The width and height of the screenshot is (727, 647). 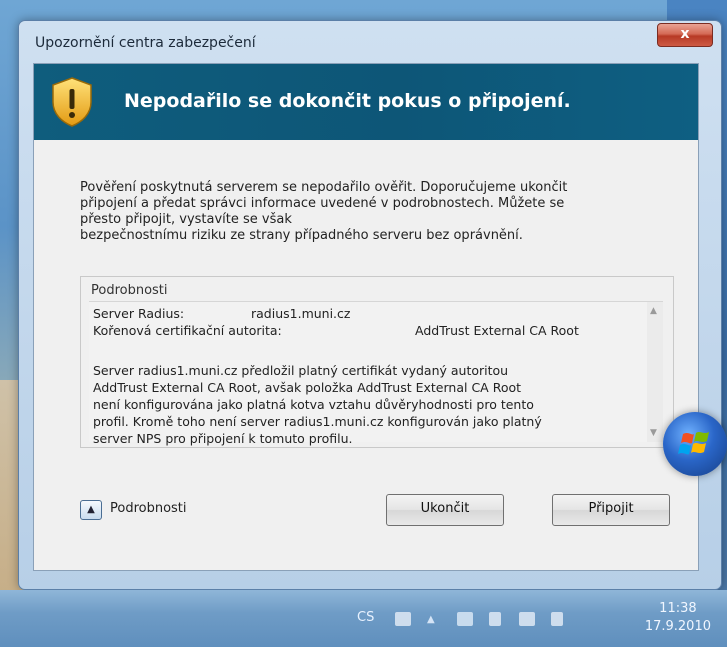 I want to click on language-indicator: CS, so click(x=365, y=617).